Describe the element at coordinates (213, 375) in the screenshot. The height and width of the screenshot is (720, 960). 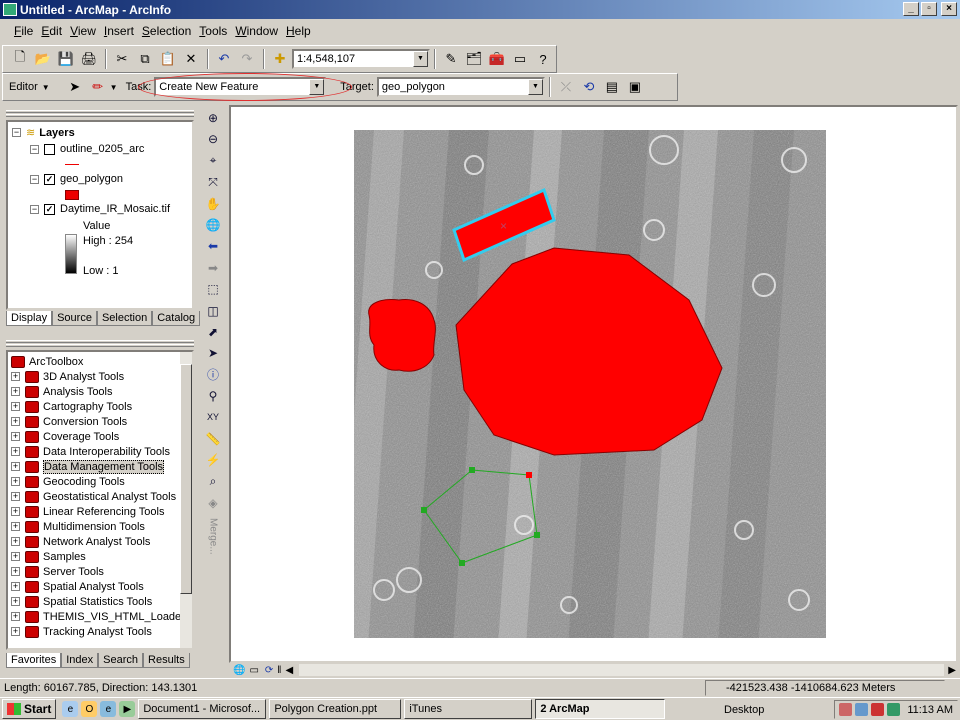
I see `identify-icon: ⓘ` at that location.